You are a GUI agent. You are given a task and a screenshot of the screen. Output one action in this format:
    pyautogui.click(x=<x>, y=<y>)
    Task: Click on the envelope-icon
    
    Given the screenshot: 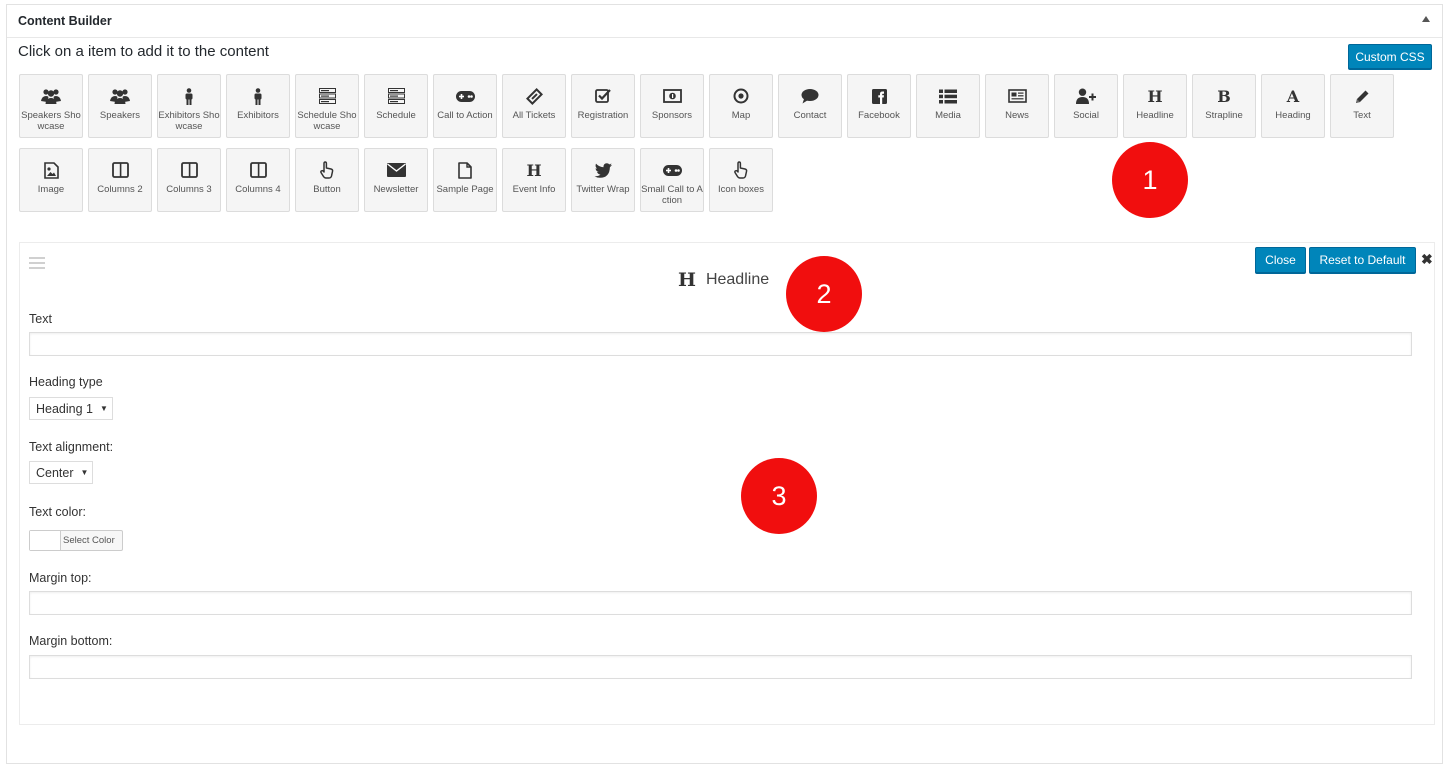 What is the action you would take?
    pyautogui.click(x=396, y=170)
    